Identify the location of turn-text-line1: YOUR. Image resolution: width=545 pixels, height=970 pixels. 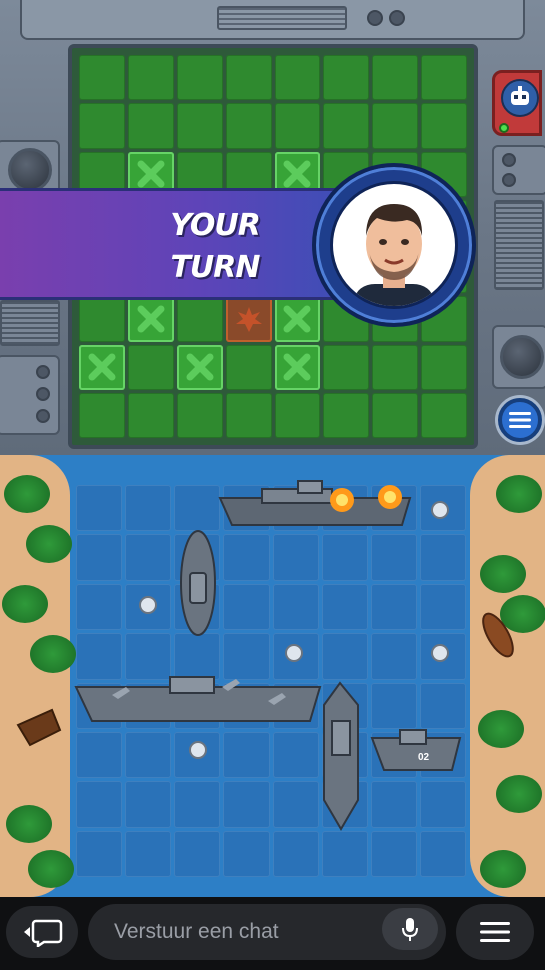
(215, 225).